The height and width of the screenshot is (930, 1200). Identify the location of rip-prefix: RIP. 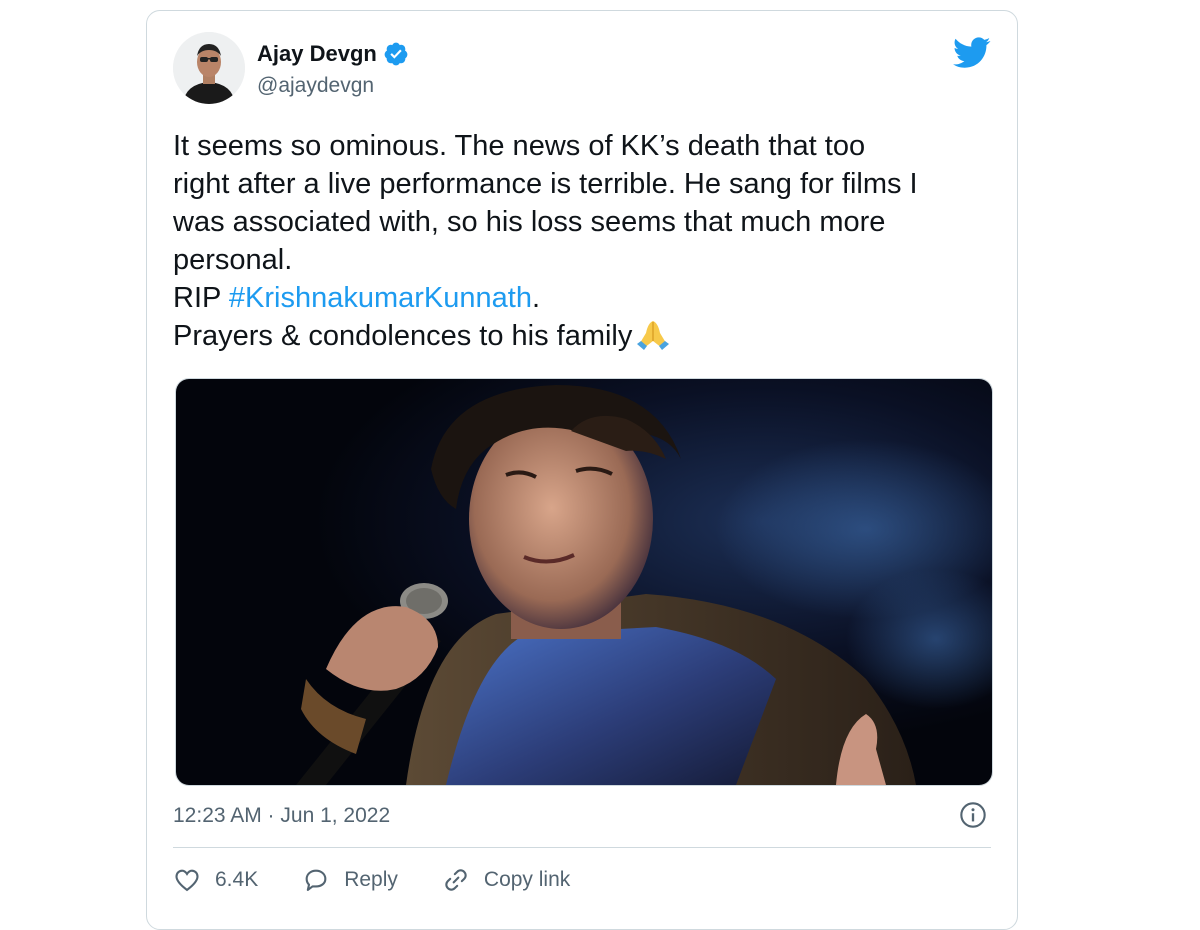
(201, 298).